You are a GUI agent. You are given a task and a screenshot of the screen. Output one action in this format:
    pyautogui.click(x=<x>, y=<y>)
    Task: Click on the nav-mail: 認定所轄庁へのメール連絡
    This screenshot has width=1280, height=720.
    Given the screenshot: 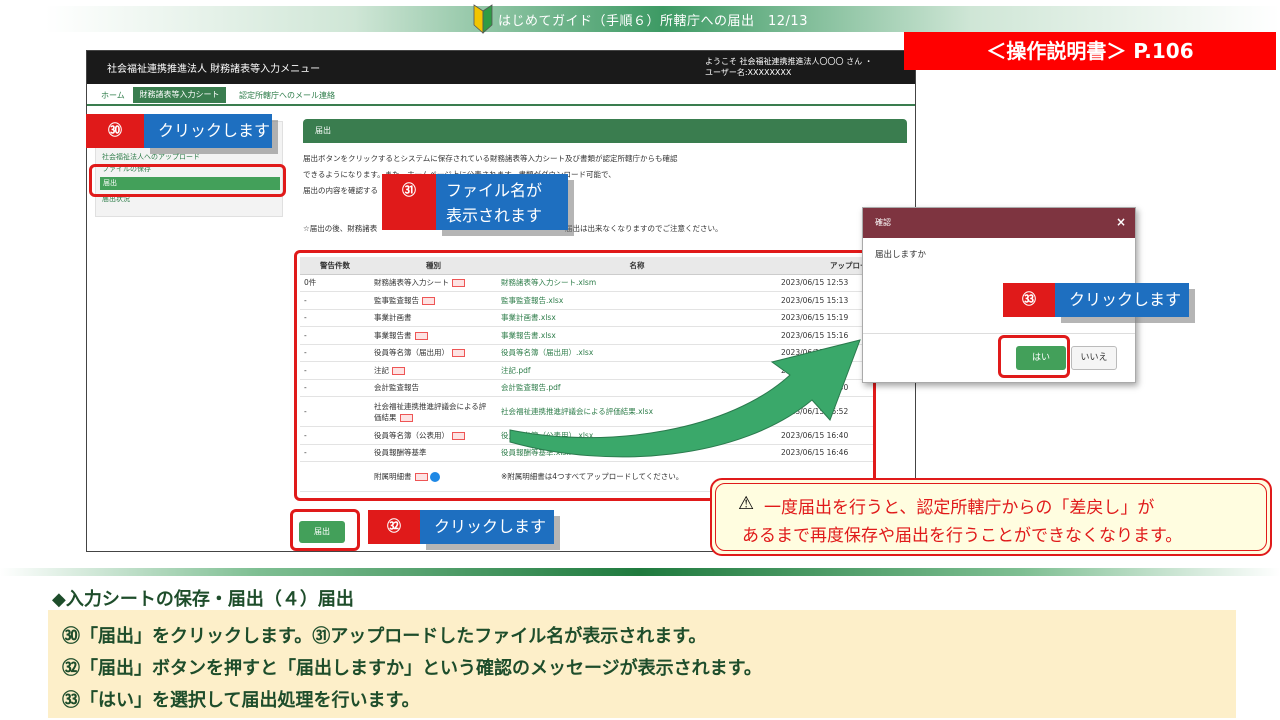 What is the action you would take?
    pyautogui.click(x=287, y=95)
    